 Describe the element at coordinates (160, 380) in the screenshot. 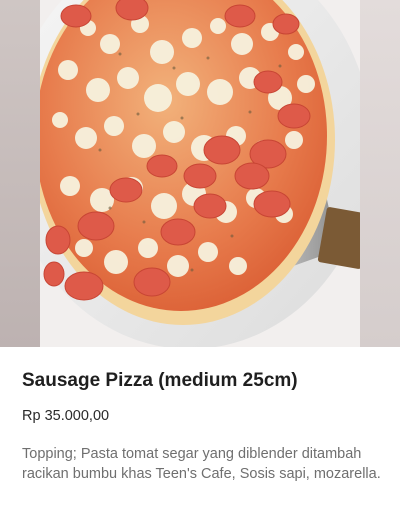

I see `product-title: Sausage Pizza (medium 25cm)` at that location.